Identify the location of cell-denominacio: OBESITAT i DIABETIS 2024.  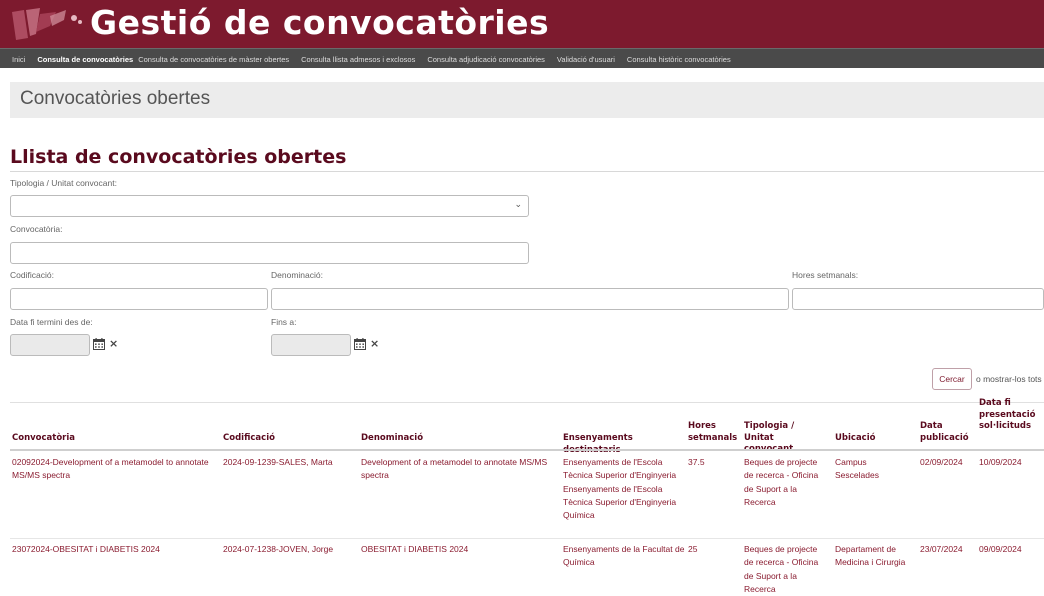
(415, 549).